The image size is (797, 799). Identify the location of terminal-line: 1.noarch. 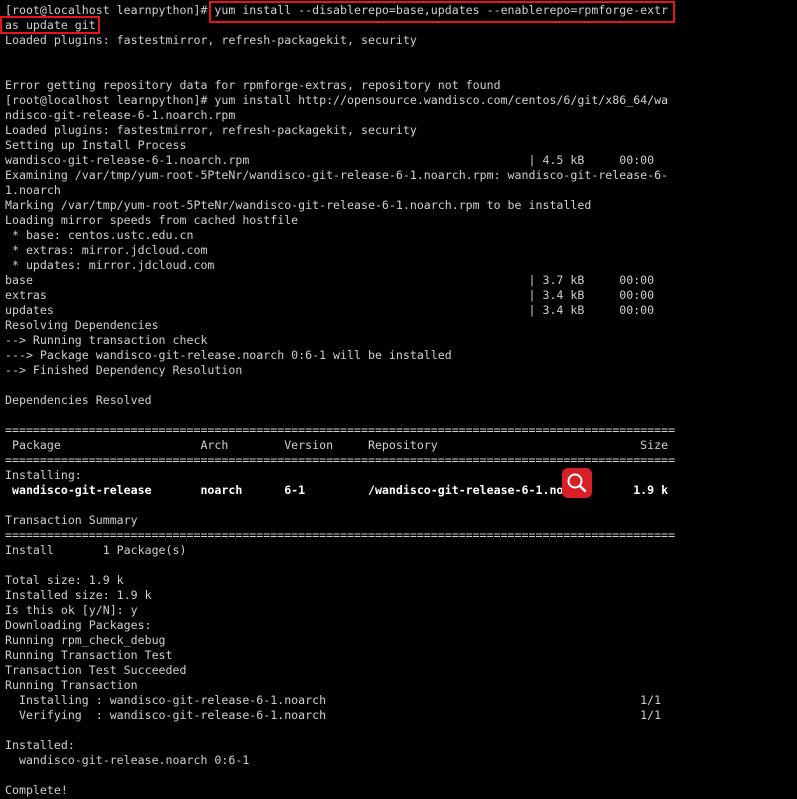
(33, 190).